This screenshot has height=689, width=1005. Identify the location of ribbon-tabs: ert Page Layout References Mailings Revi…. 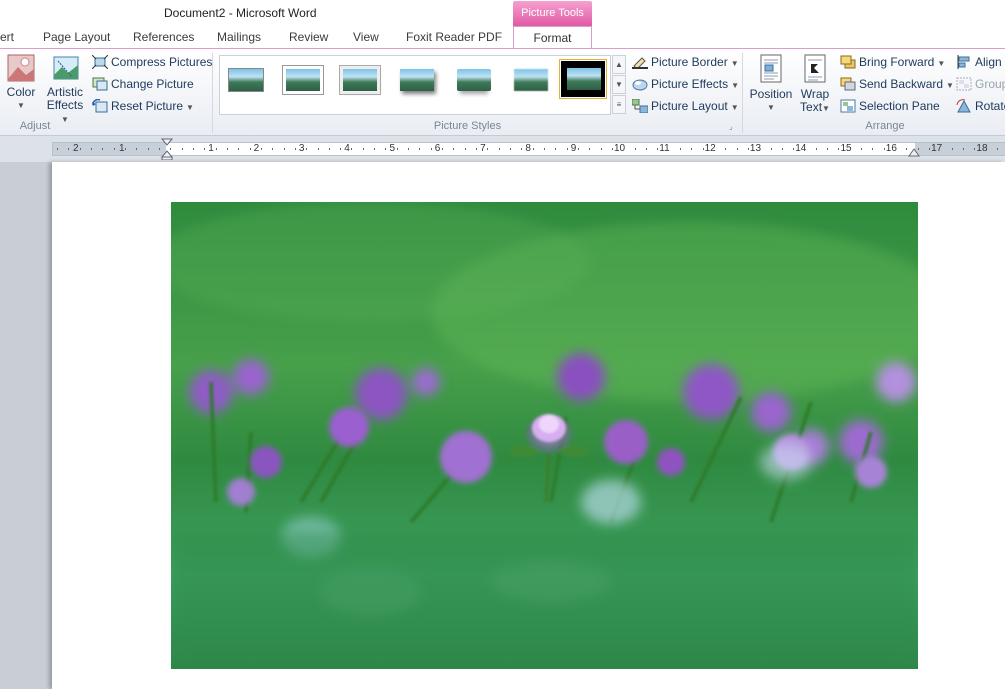
(502, 37).